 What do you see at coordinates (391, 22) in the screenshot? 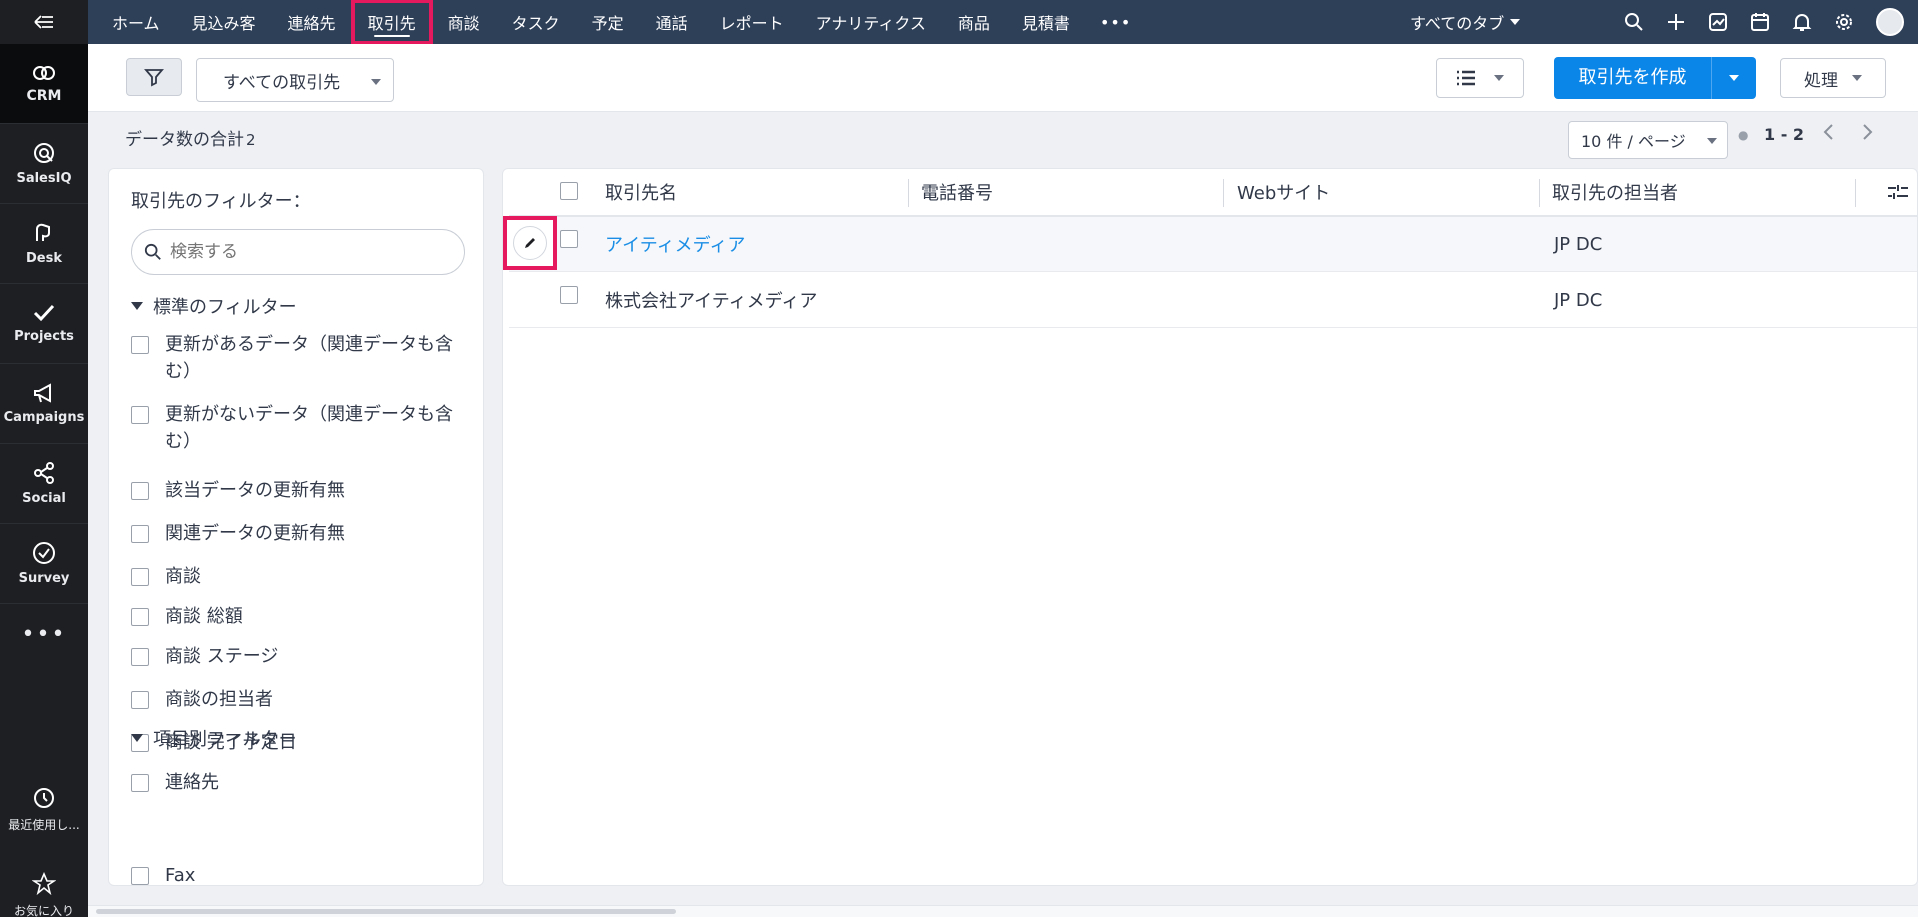
I see `tab-3: 取引先` at bounding box center [391, 22].